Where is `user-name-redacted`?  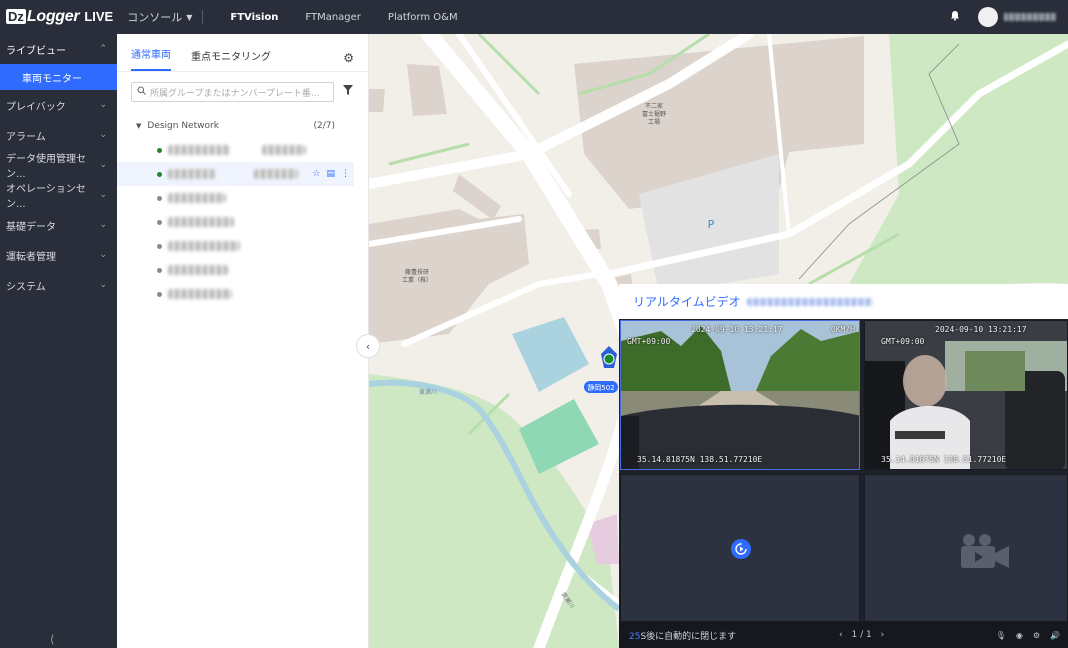 user-name-redacted is located at coordinates (1030, 17).